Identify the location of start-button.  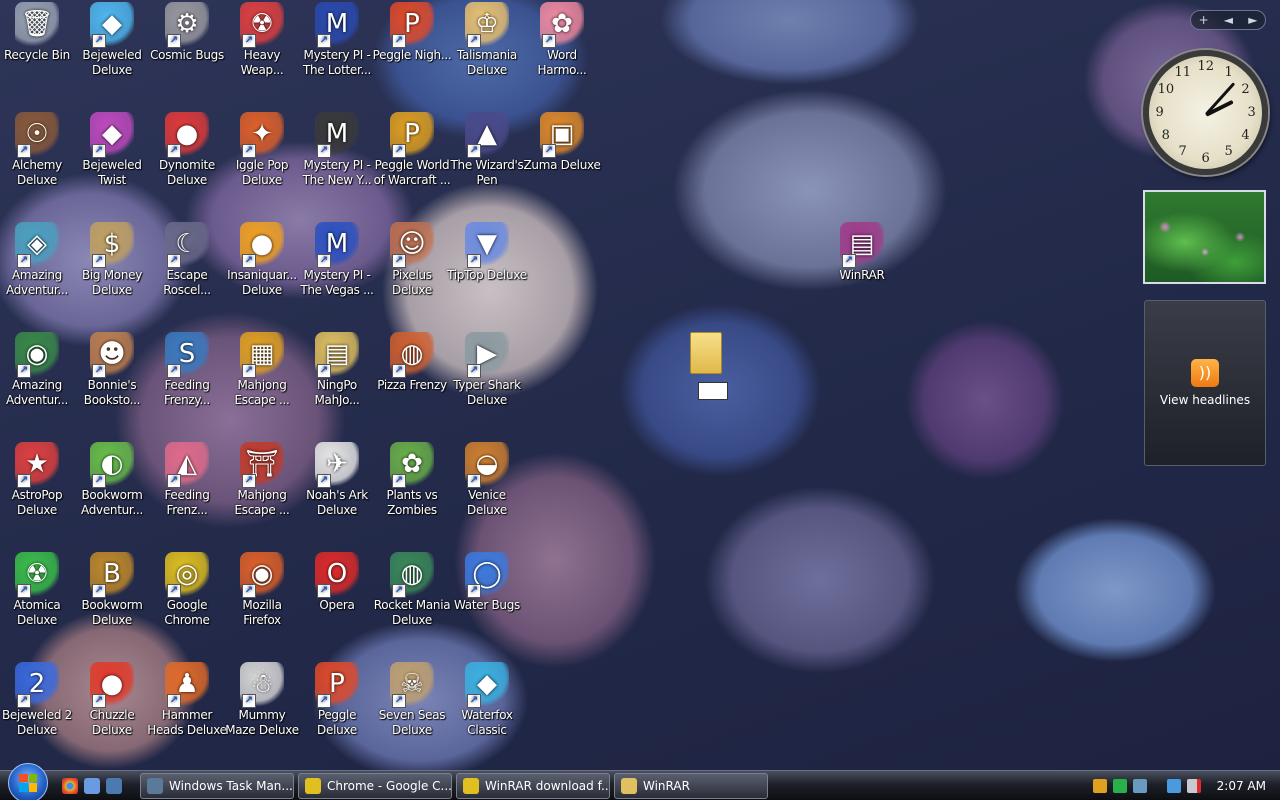
(28, 781).